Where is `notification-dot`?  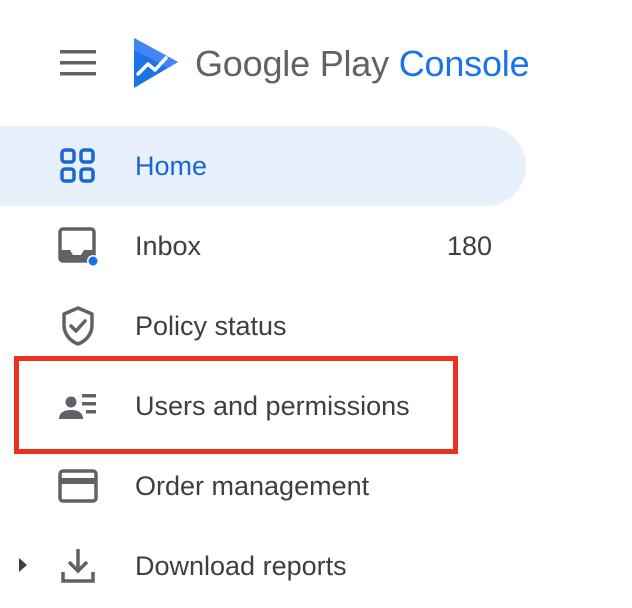
notification-dot is located at coordinates (93, 261).